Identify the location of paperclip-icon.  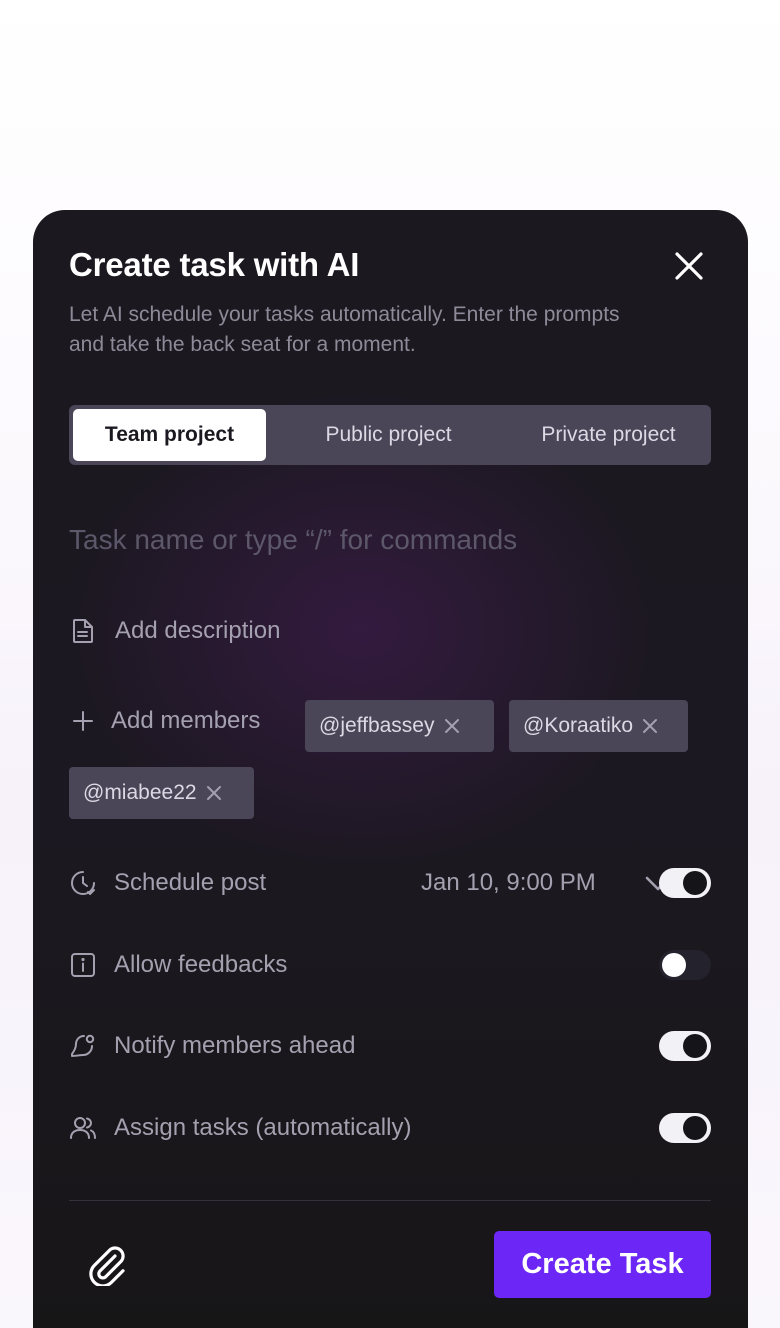
(107, 1267).